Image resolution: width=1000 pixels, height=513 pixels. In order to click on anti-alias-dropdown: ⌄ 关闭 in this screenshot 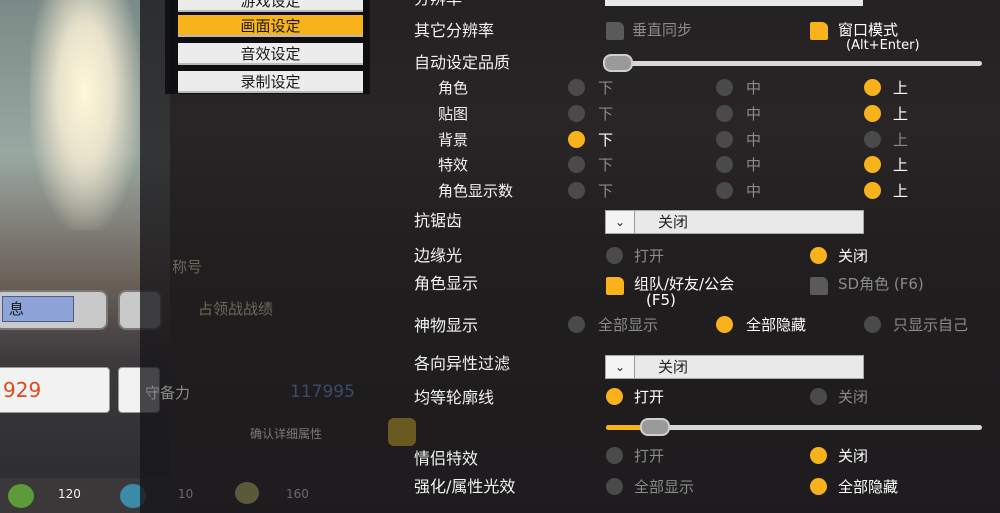, I will do `click(734, 222)`.